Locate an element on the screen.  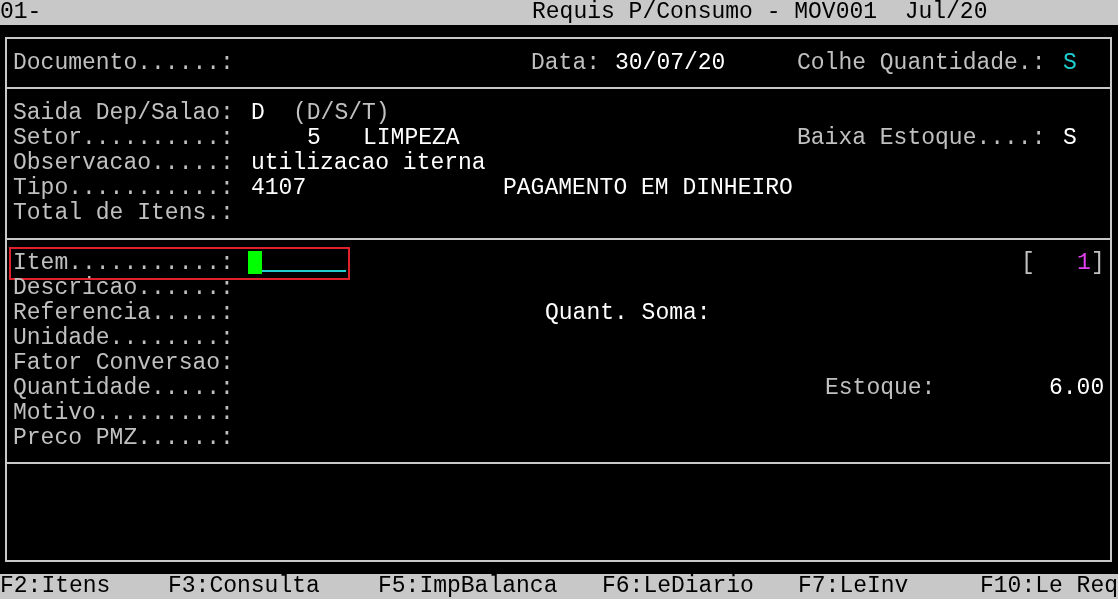
field-label: Observacao.....: is located at coordinates (123, 163).